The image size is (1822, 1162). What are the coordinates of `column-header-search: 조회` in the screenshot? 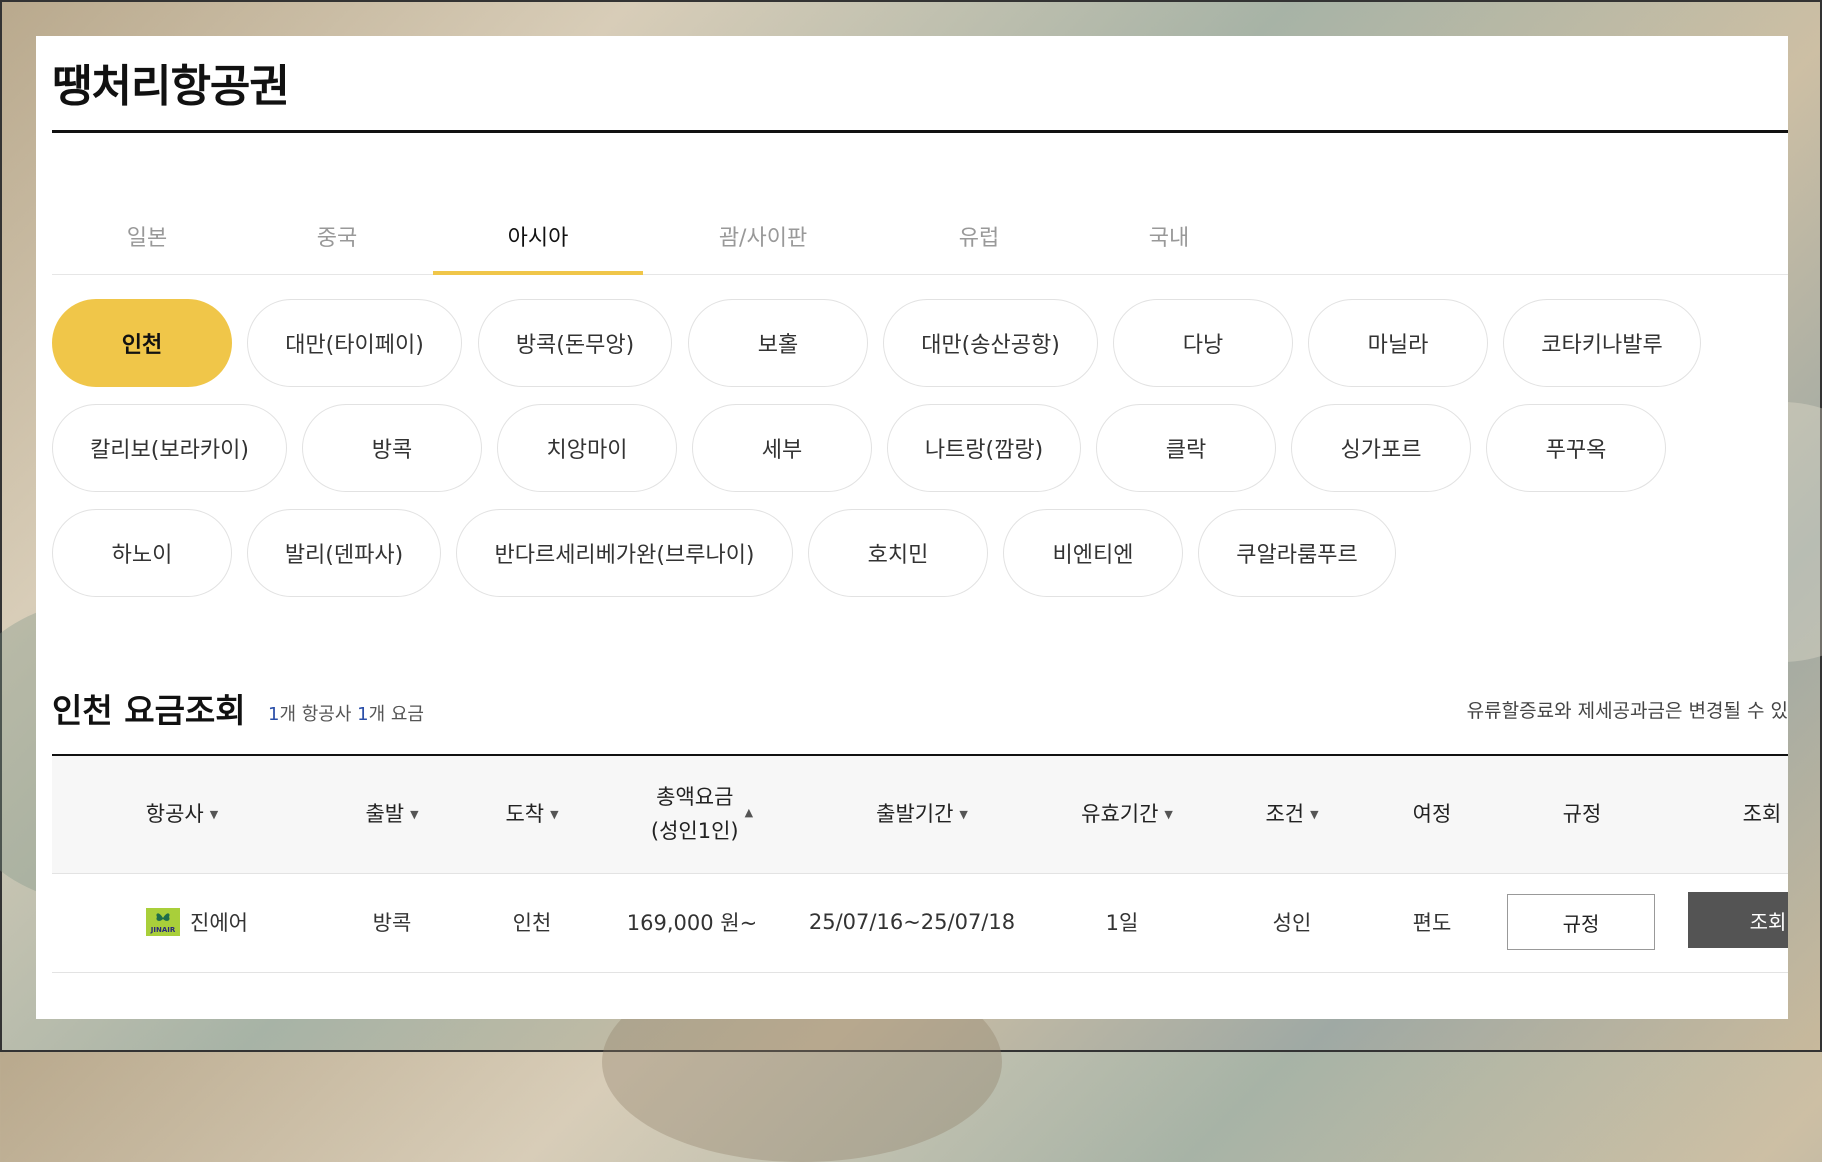 It's located at (1762, 813).